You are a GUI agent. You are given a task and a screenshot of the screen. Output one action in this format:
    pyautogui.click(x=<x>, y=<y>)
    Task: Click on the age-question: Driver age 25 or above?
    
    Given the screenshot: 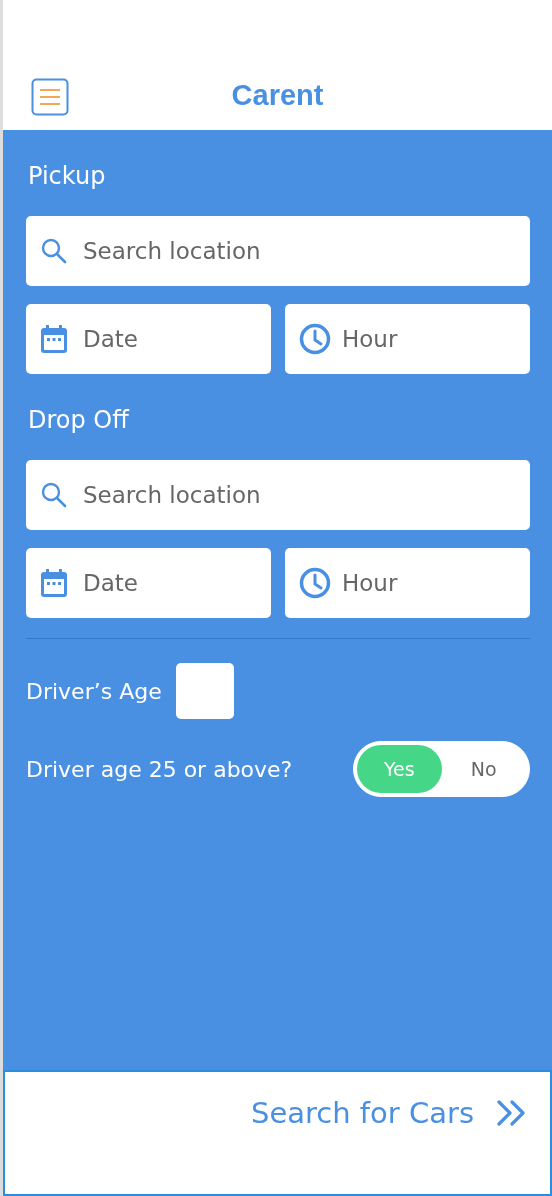 What is the action you would take?
    pyautogui.click(x=159, y=769)
    